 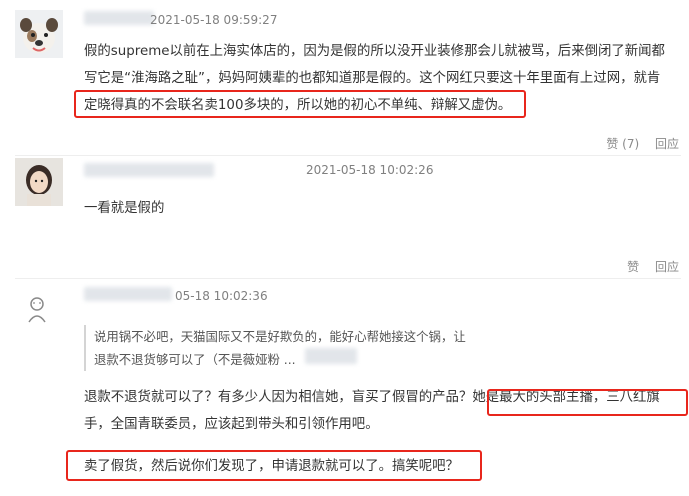 I want to click on like-button: 赞, so click(x=633, y=267).